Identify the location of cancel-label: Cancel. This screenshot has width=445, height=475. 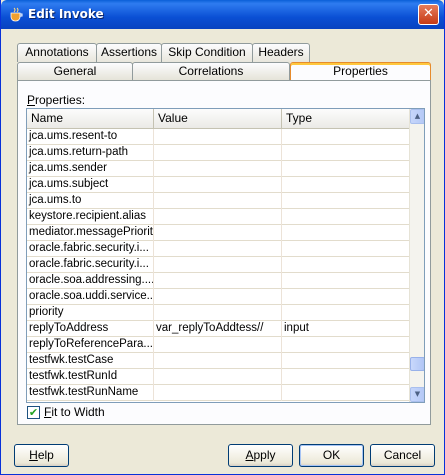
(402, 455).